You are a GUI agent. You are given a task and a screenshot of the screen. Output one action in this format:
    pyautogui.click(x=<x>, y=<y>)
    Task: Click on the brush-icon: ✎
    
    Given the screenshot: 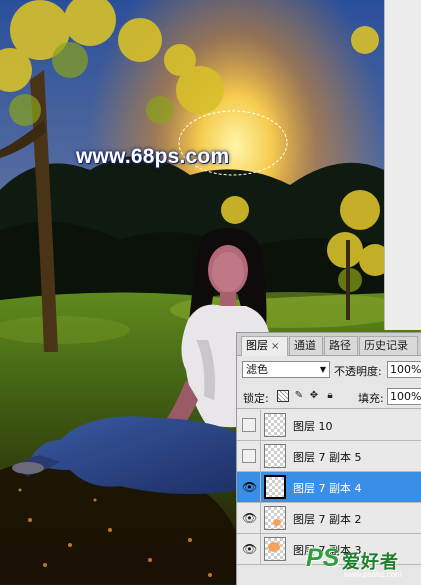 What is the action you would take?
    pyautogui.click(x=299, y=396)
    